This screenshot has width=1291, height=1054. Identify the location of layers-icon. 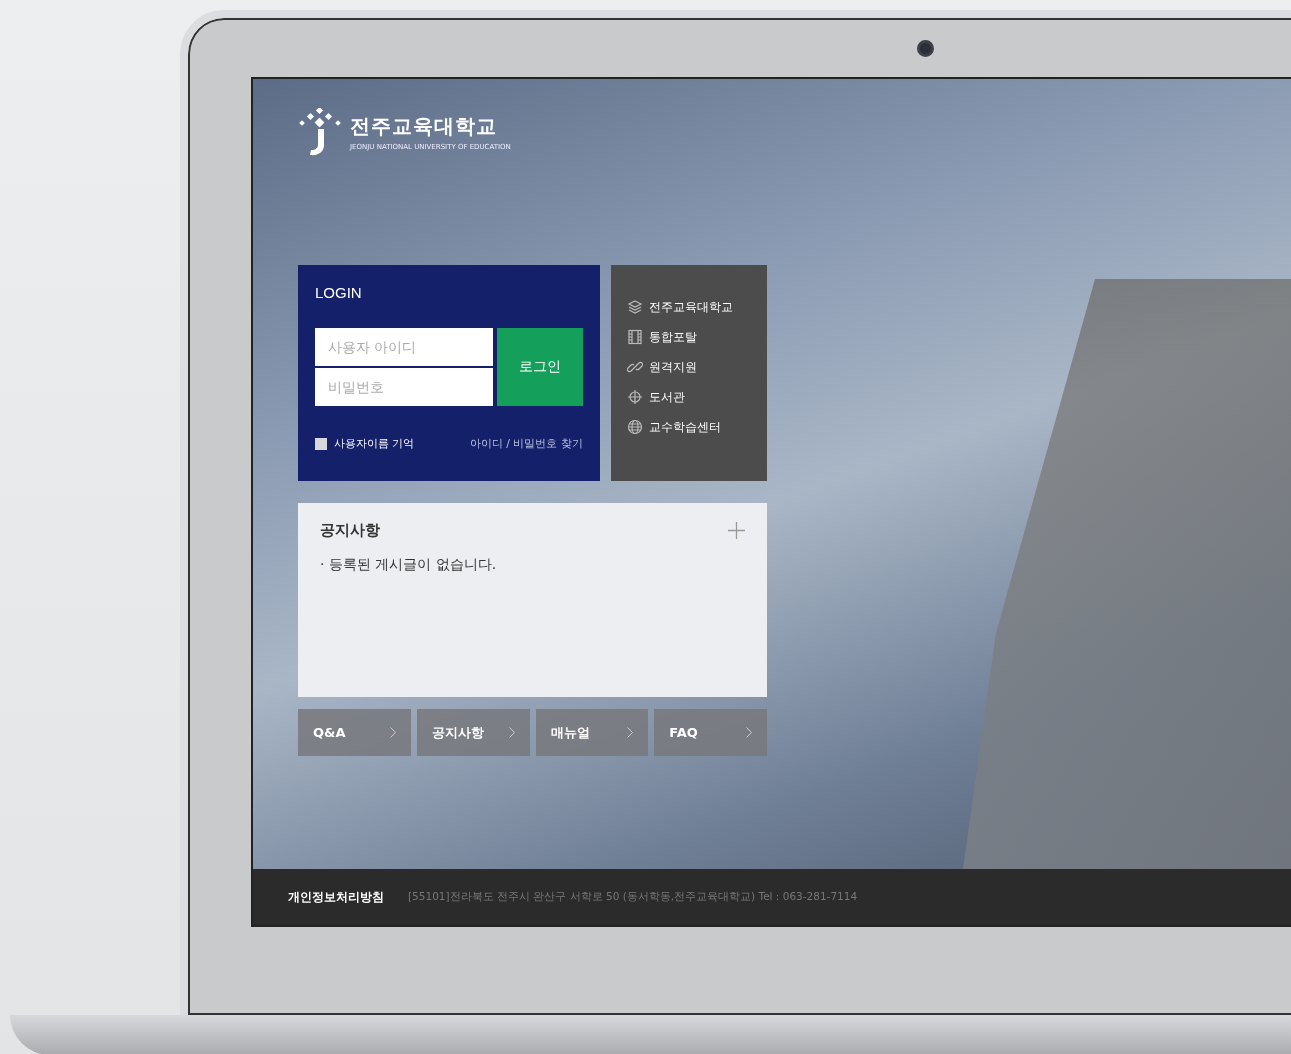
(635, 307).